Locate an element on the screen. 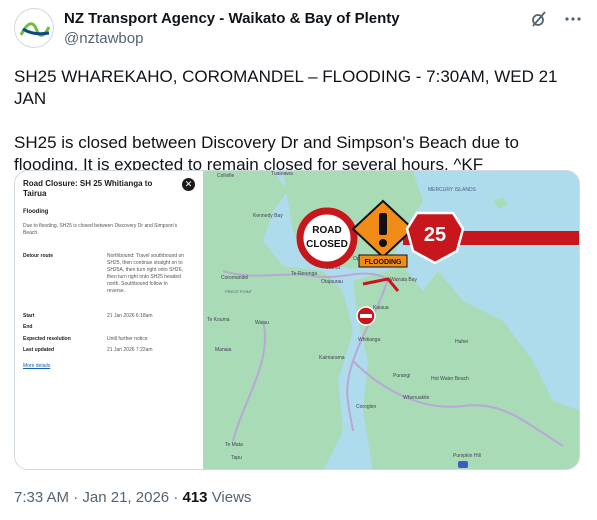 This screenshot has height=520, width=597. close-icon: ✕ is located at coordinates (188, 184).